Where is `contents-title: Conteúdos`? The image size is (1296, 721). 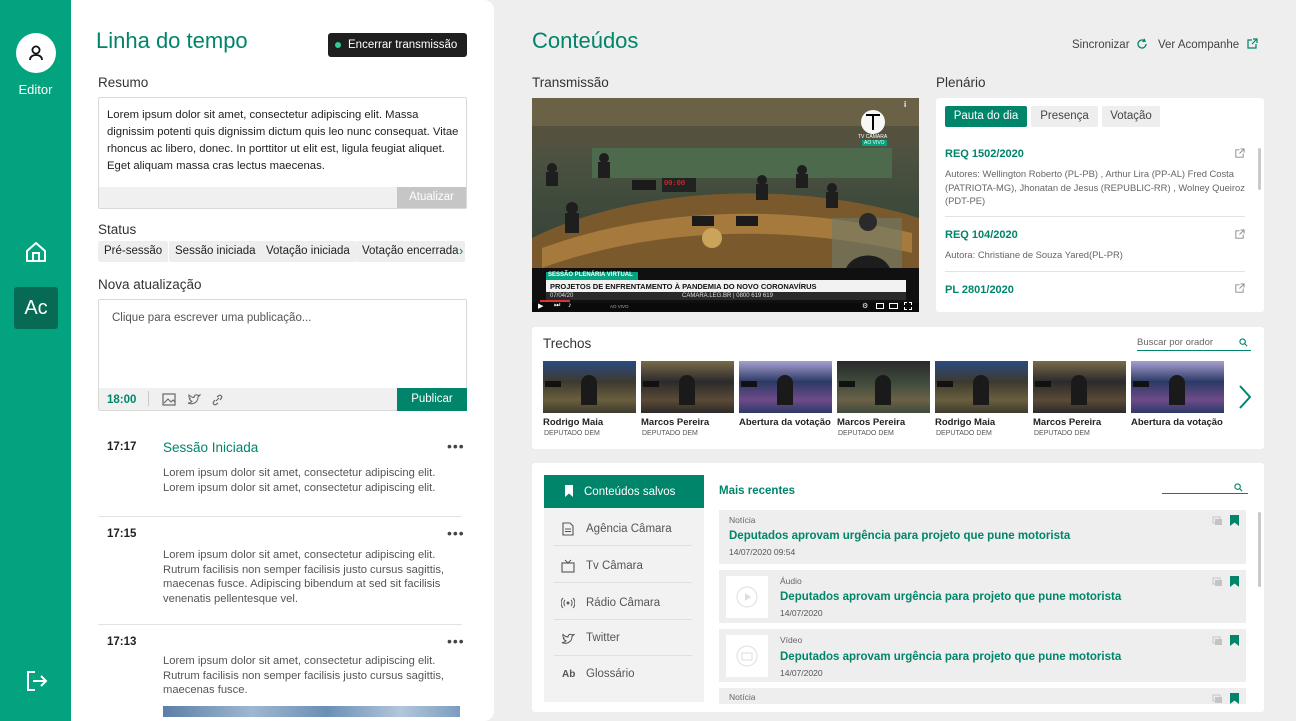 contents-title: Conteúdos is located at coordinates (585, 40).